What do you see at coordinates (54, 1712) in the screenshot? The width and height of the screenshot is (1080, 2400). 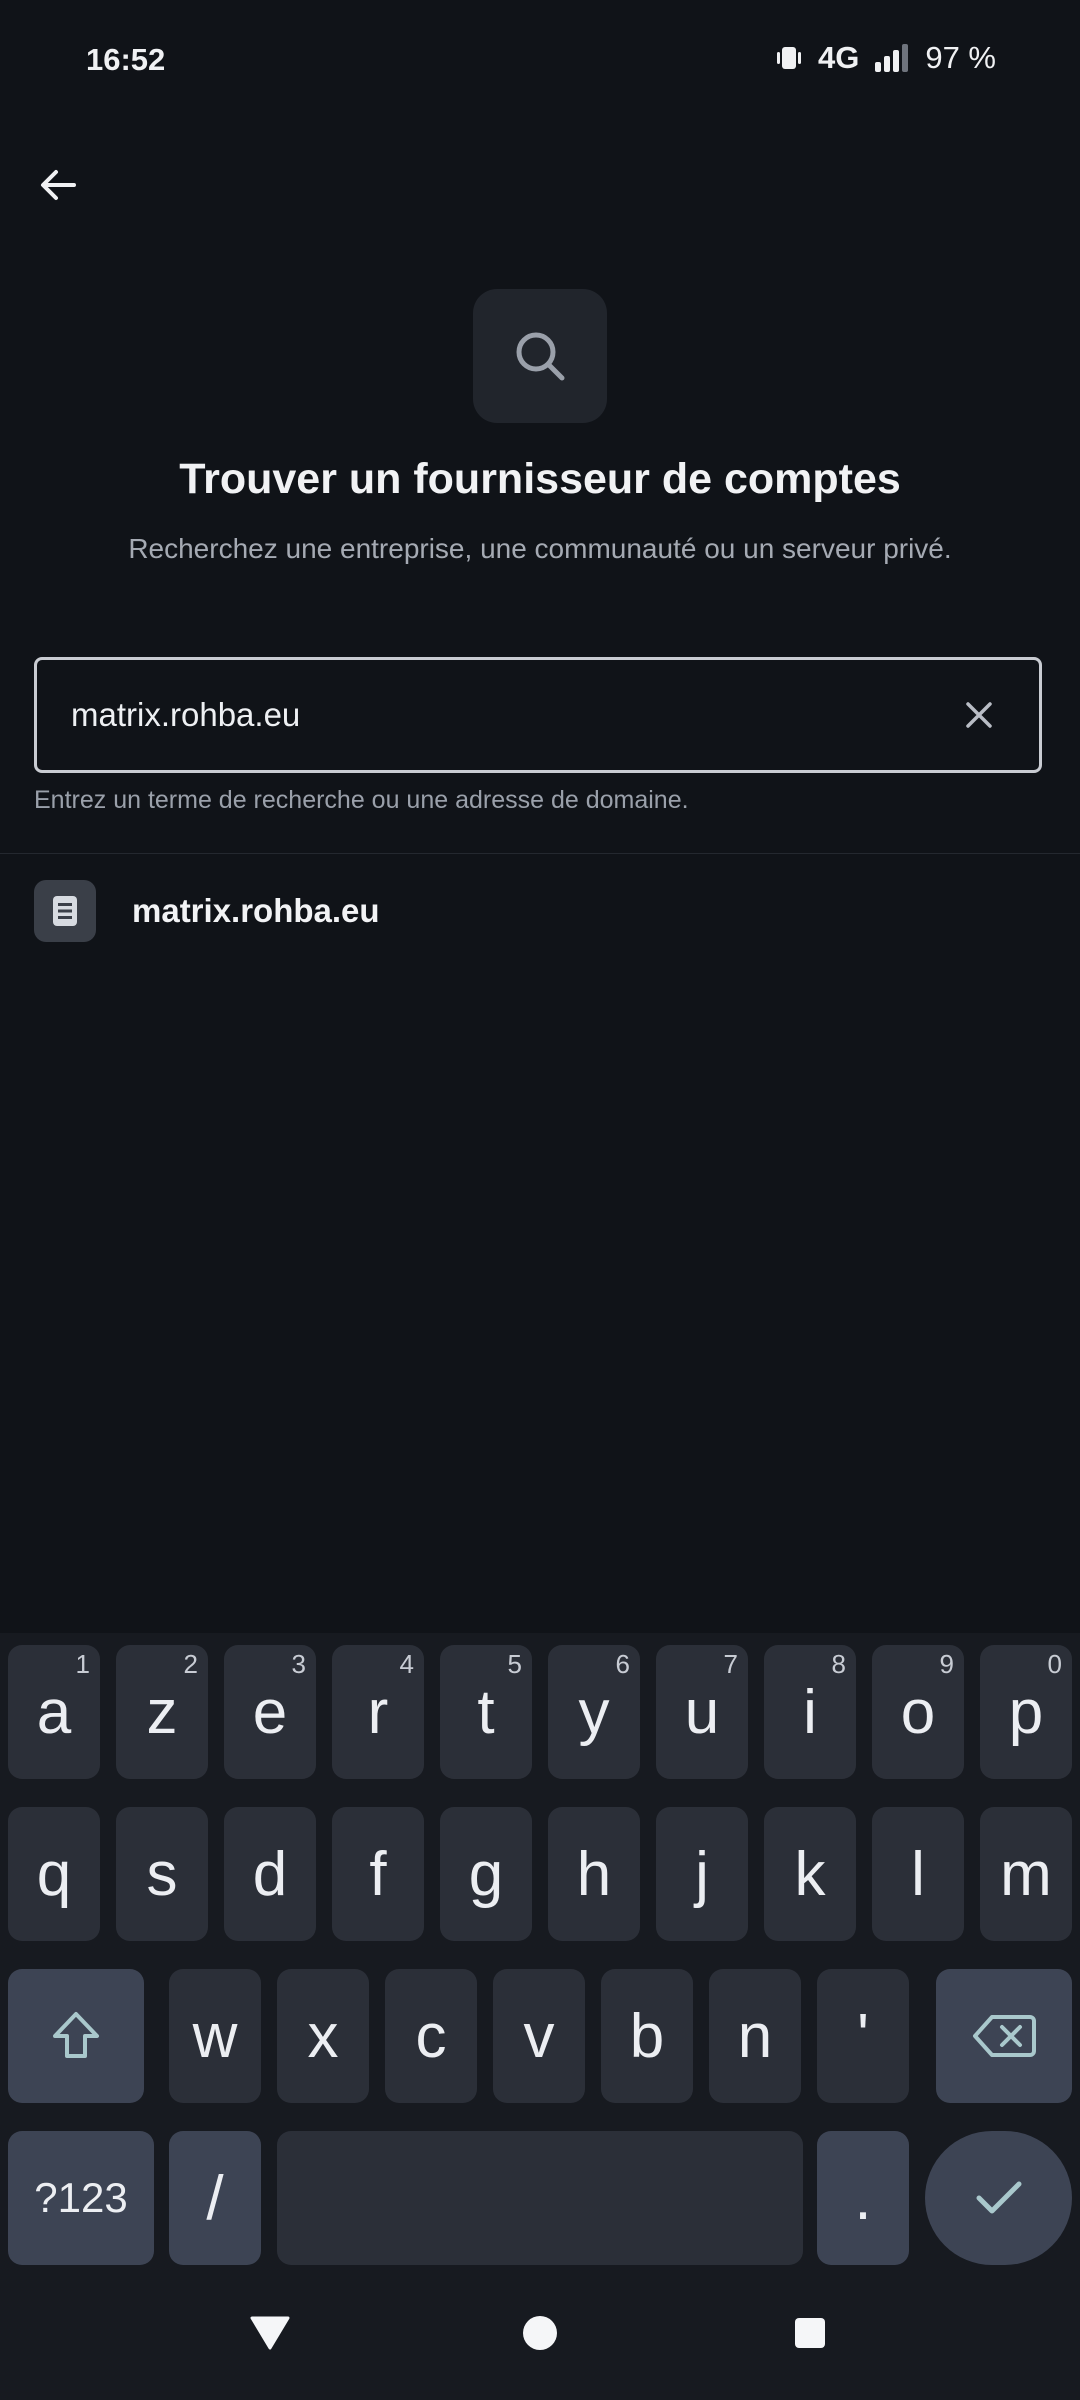 I see `key-a: a1` at bounding box center [54, 1712].